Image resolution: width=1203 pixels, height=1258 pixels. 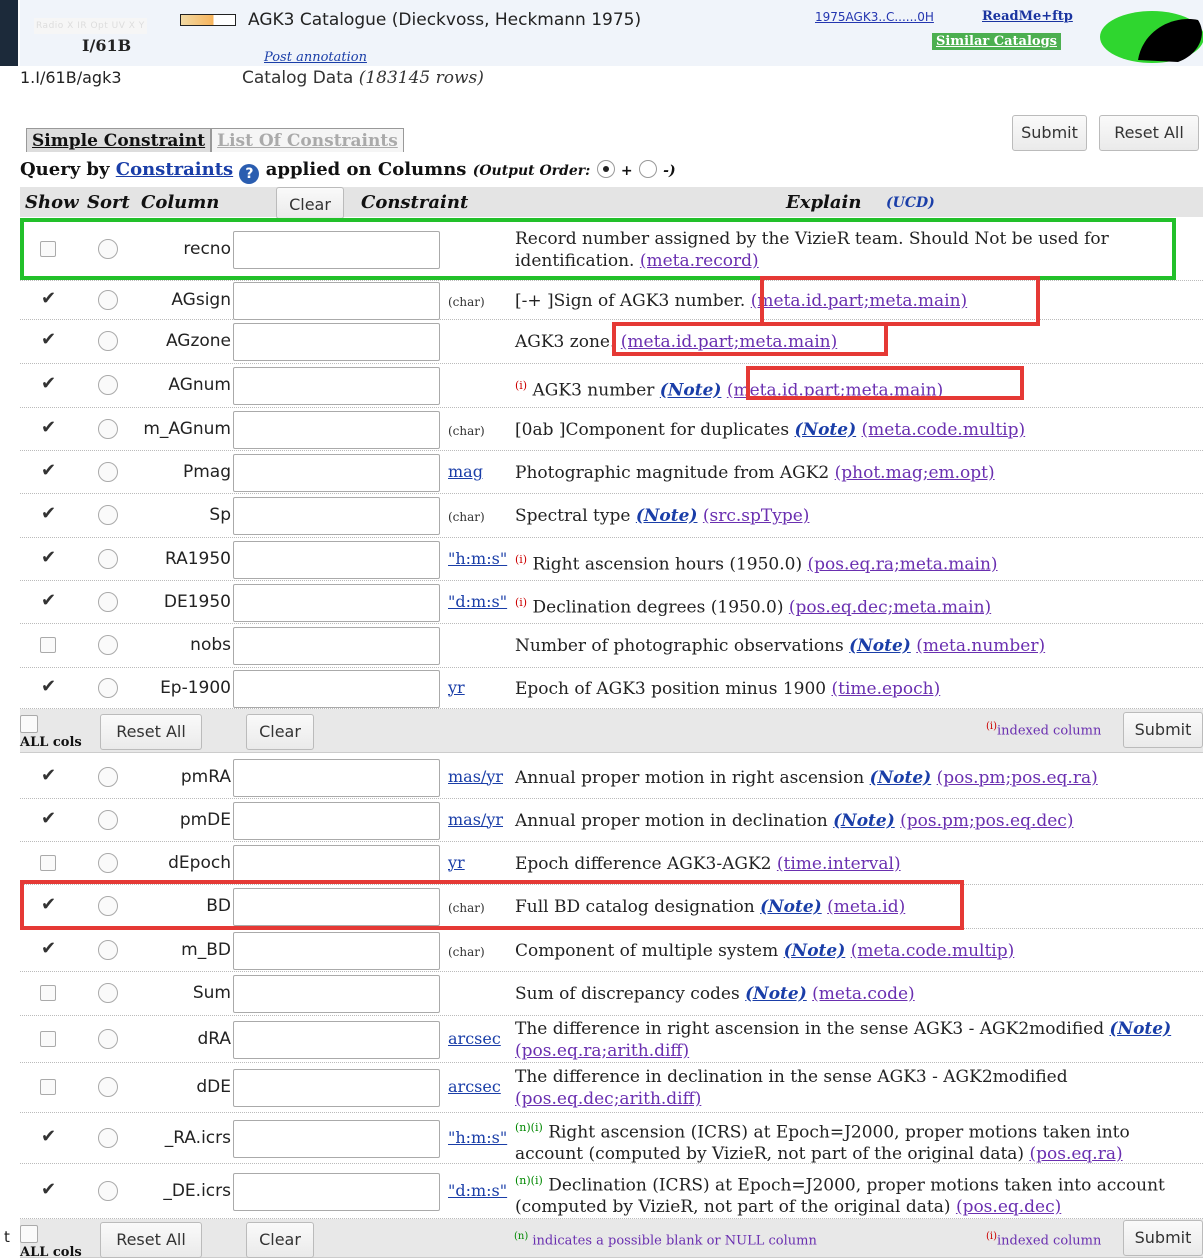 What do you see at coordinates (839, 864) in the screenshot?
I see `ucd-link: (time.interval)` at bounding box center [839, 864].